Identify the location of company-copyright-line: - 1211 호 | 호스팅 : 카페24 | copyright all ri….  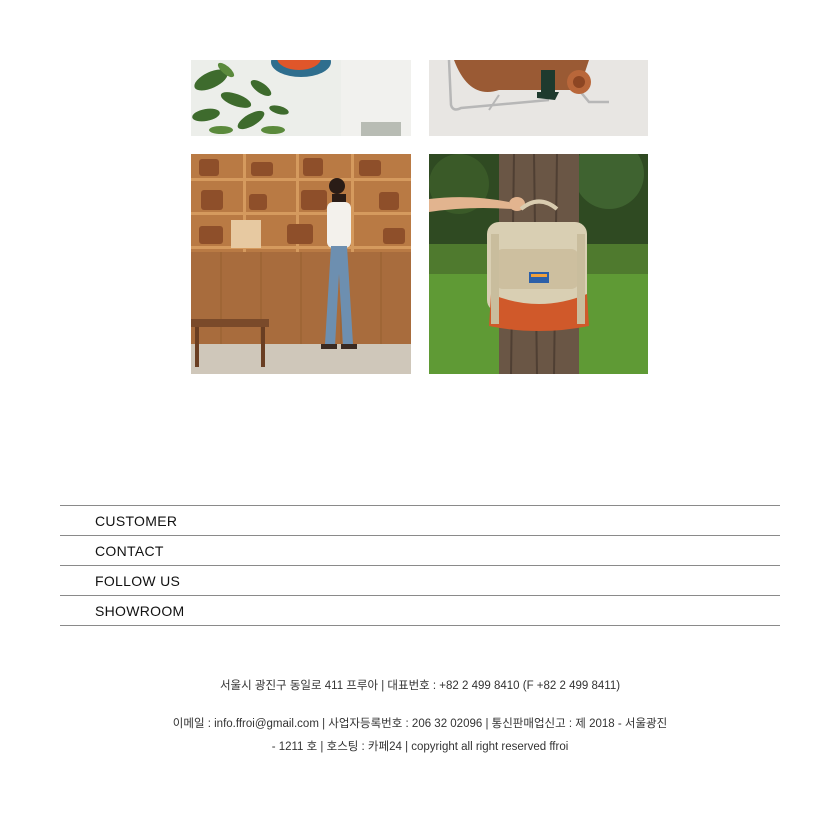
(420, 747).